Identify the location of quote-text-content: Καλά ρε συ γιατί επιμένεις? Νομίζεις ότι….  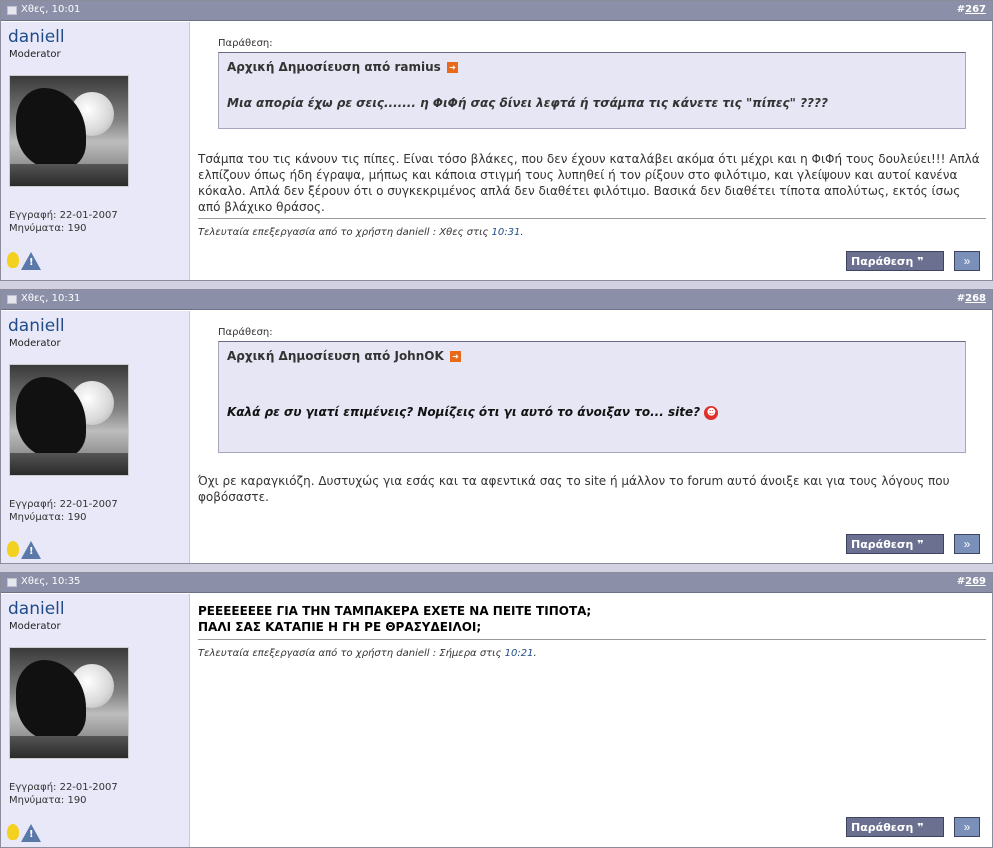
(464, 412).